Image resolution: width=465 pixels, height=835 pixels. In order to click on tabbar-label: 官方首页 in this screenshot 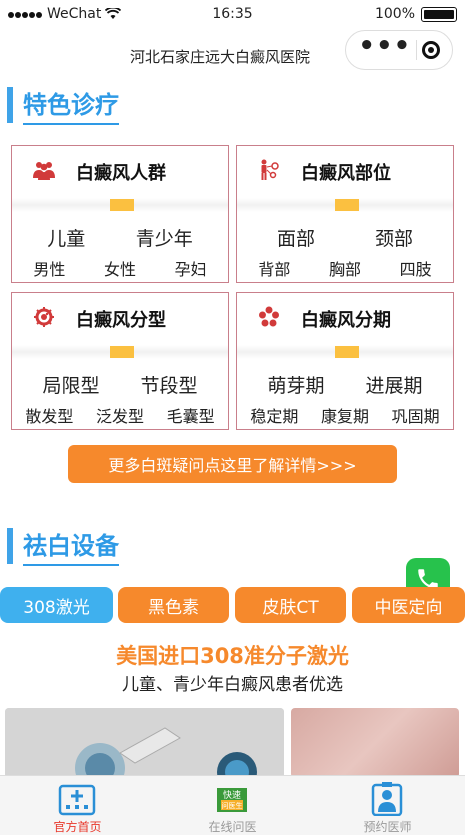, I will do `click(77, 827)`.